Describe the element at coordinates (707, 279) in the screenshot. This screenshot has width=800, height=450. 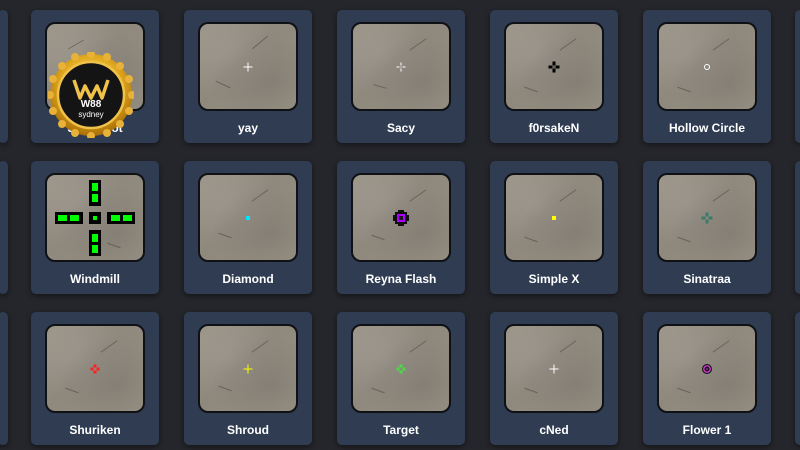
I see `crosshair-name: Sinatraa` at that location.